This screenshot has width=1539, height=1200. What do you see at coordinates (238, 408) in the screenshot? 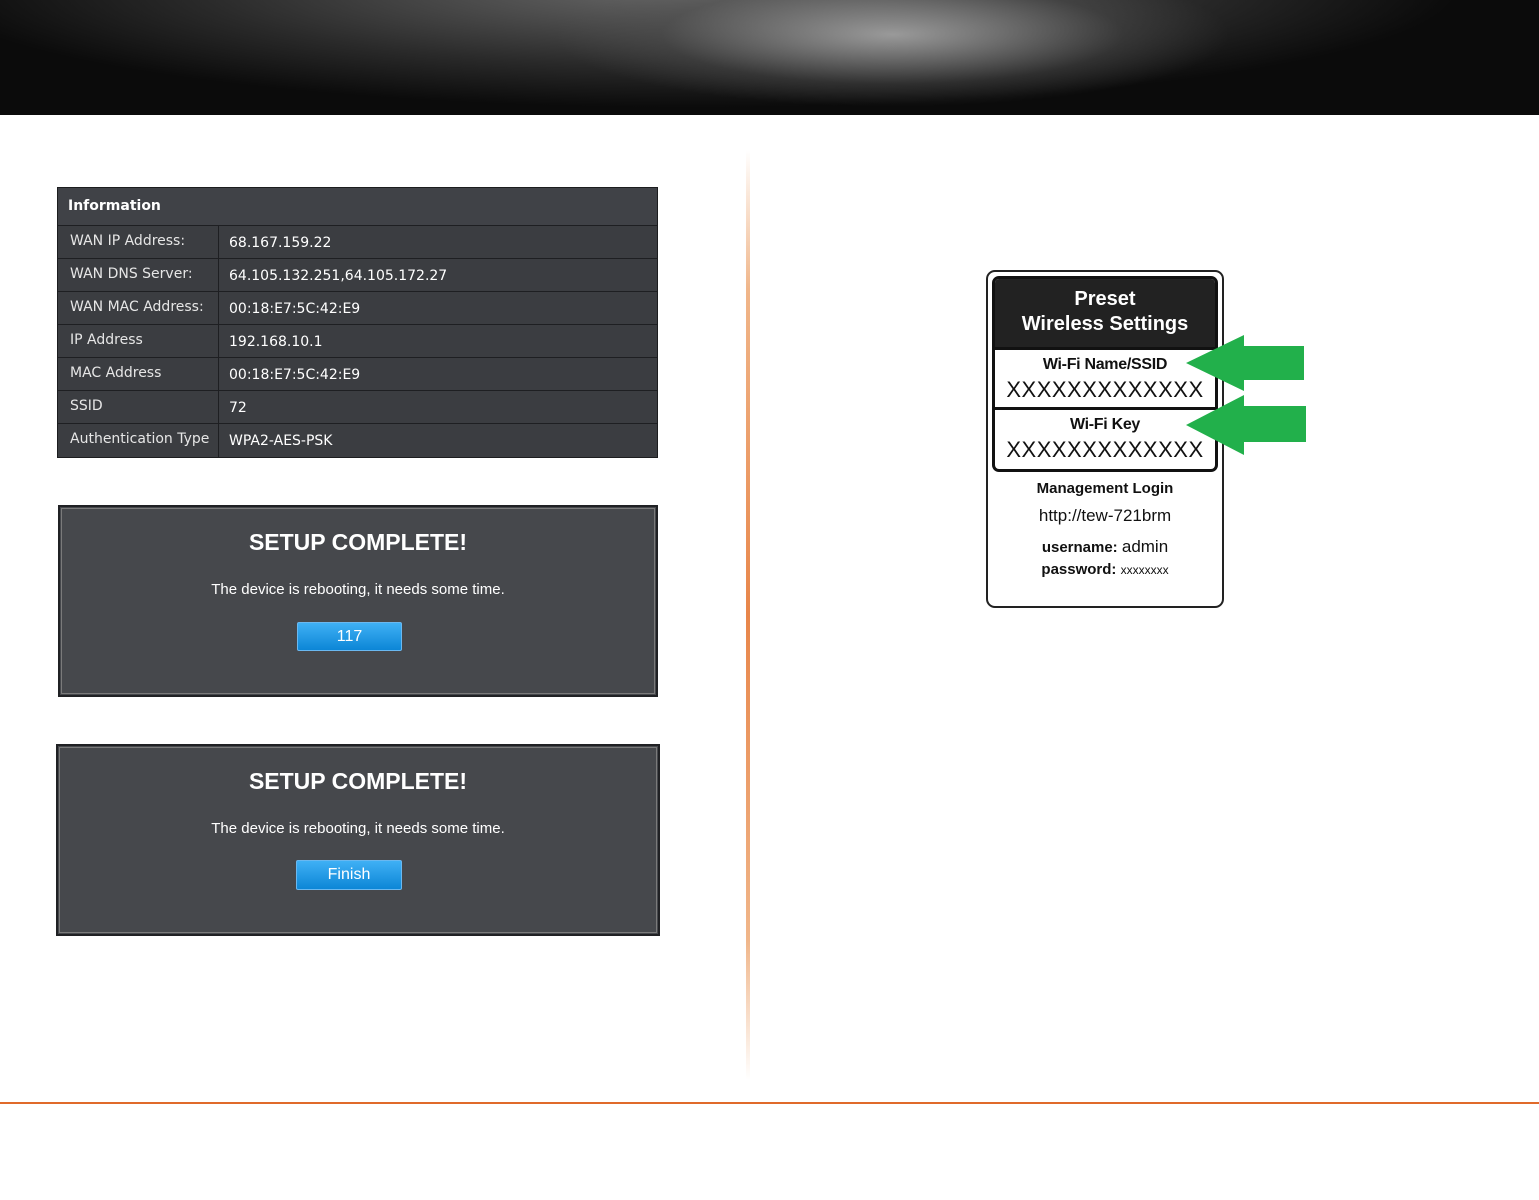
I see `row-value: 72` at bounding box center [238, 408].